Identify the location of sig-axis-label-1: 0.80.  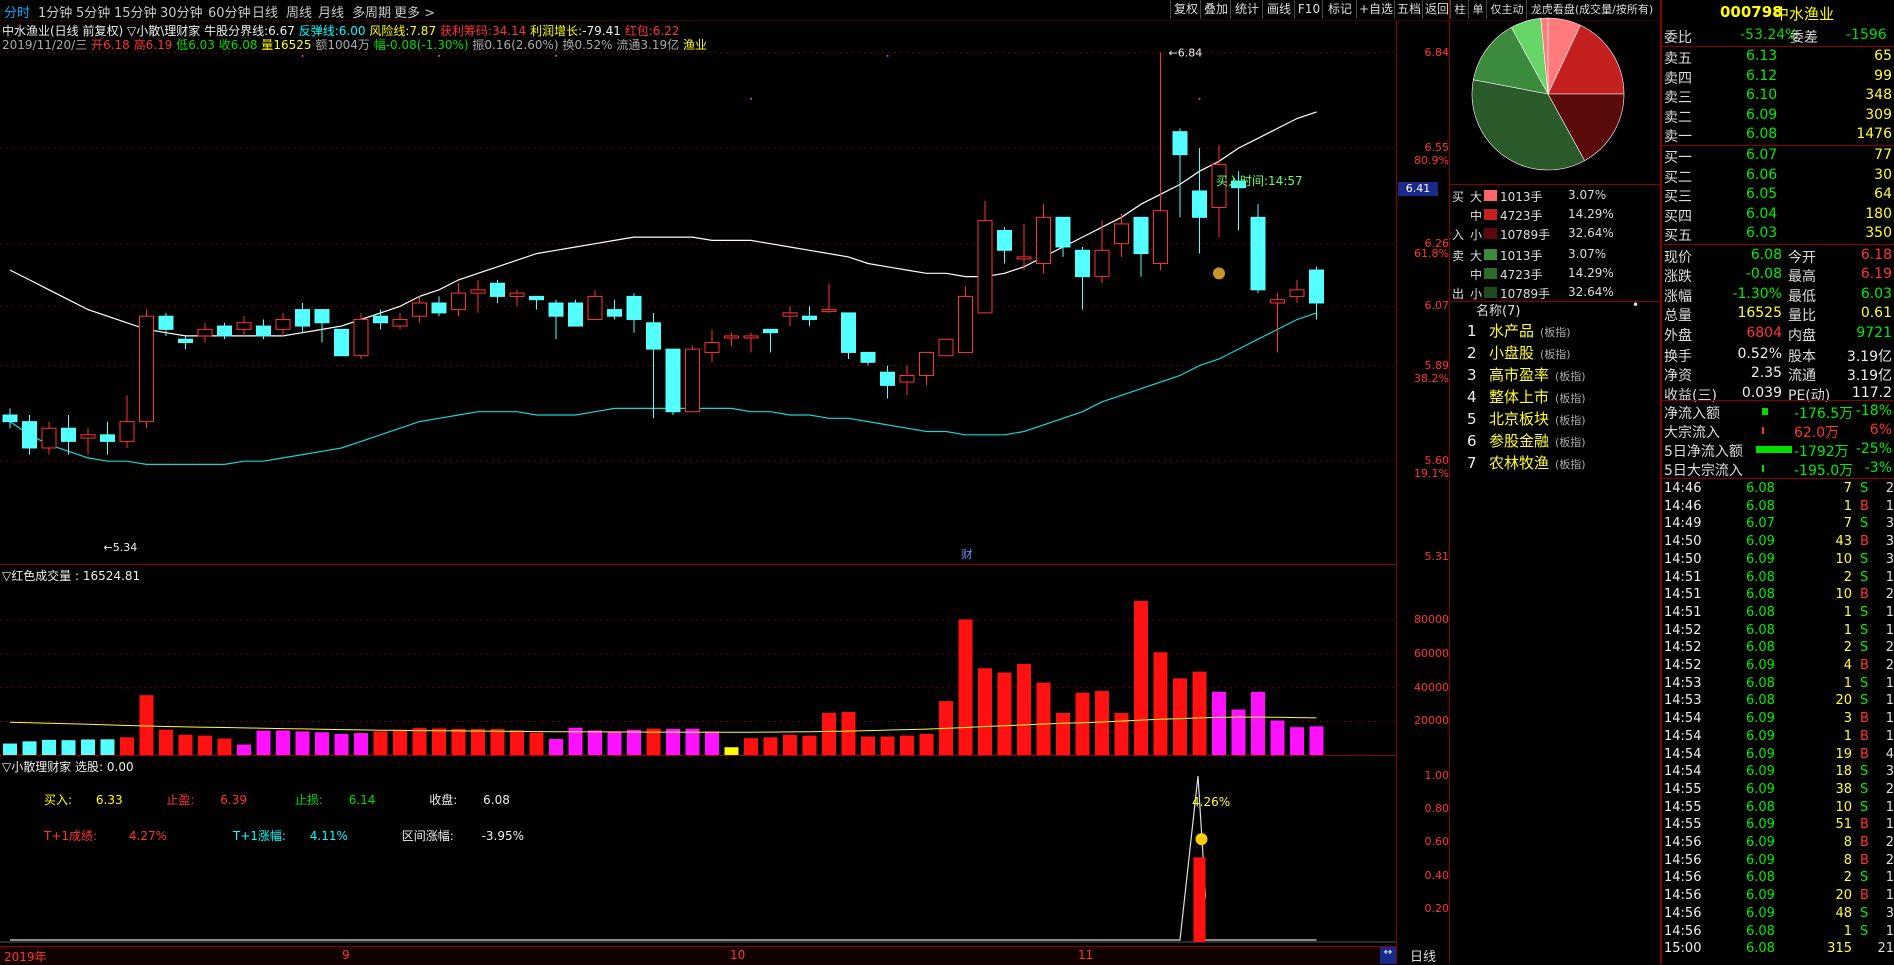
(1437, 809).